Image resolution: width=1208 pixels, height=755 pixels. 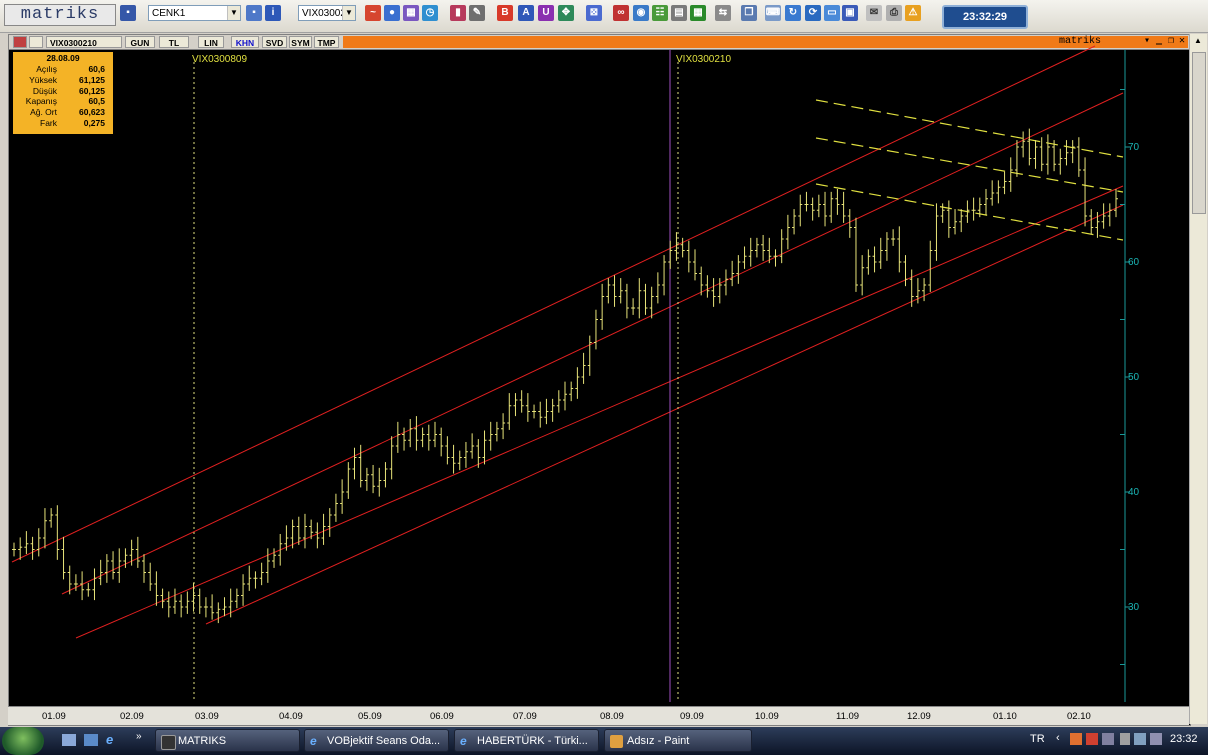 What do you see at coordinates (1125, 739) in the screenshot?
I see `battery-icon` at bounding box center [1125, 739].